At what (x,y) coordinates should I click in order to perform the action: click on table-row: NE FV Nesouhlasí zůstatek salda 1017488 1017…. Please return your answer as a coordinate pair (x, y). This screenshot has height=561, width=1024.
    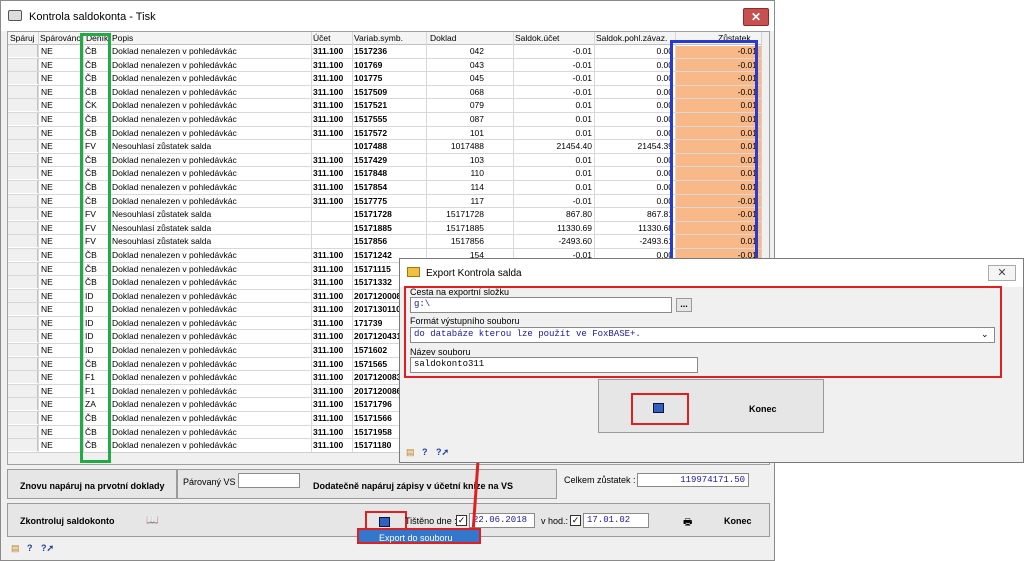
    Looking at the image, I should click on (388, 147).